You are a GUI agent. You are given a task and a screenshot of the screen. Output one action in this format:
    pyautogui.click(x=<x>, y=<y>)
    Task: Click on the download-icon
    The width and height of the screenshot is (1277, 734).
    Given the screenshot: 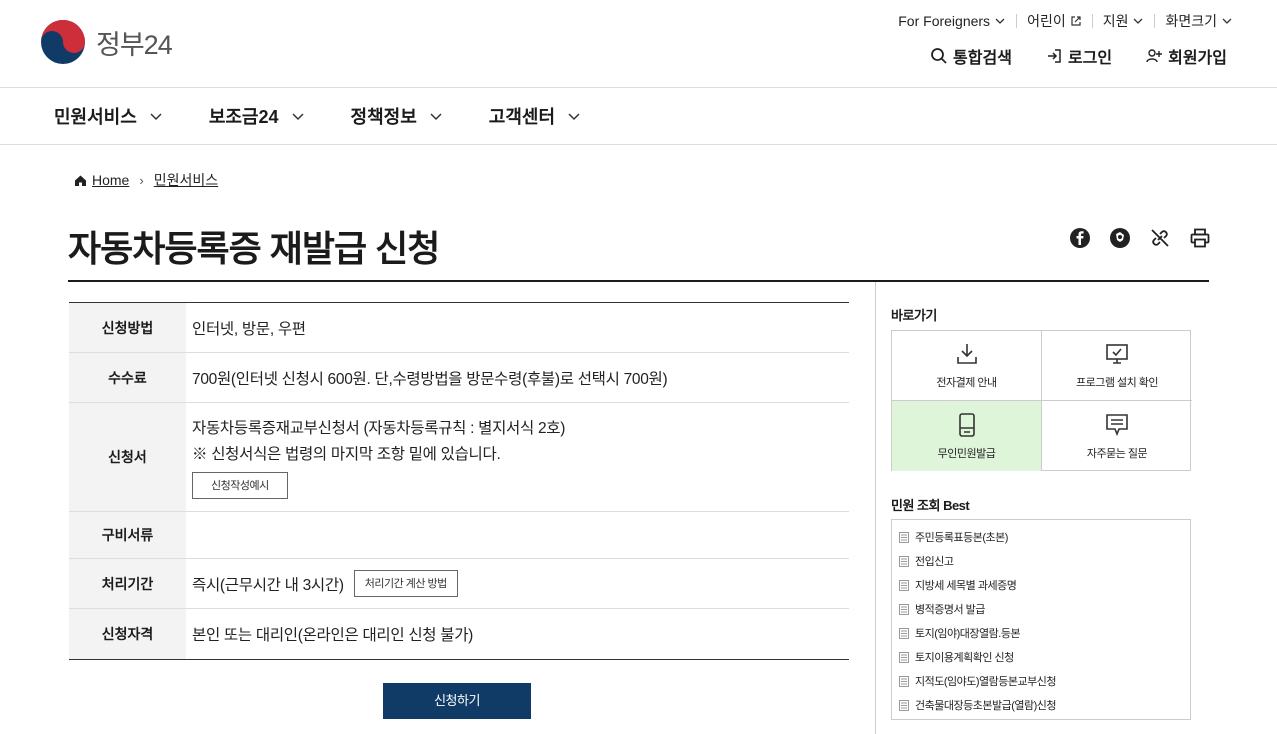 What is the action you would take?
    pyautogui.click(x=966, y=354)
    